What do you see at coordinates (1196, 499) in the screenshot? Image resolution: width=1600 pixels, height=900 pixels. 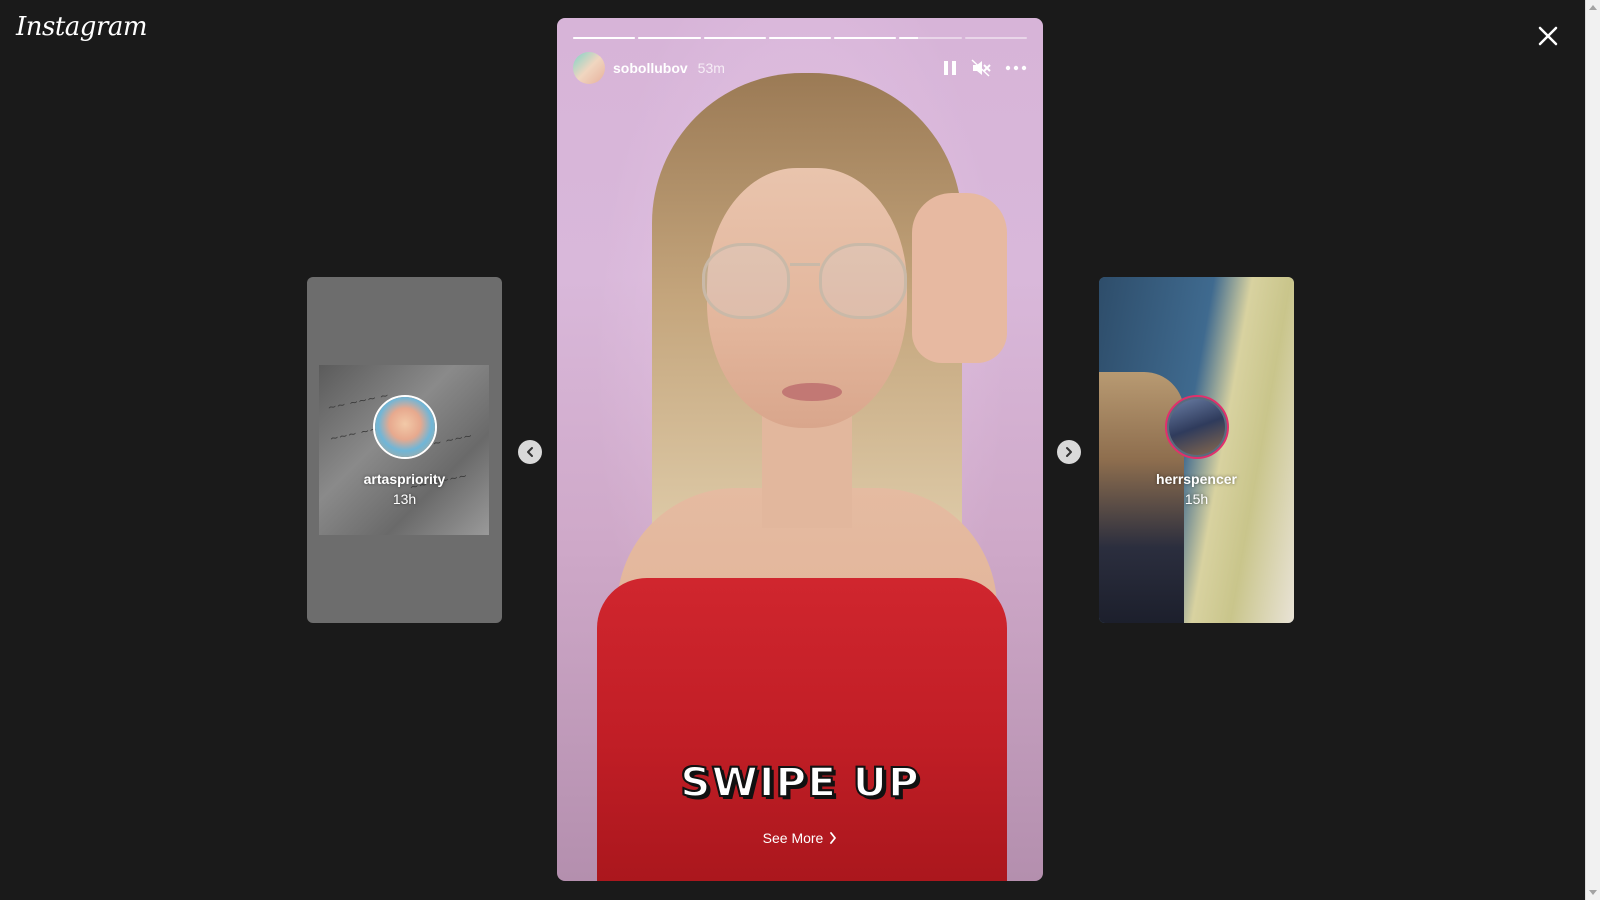 I see `next-story-time: 15h` at bounding box center [1196, 499].